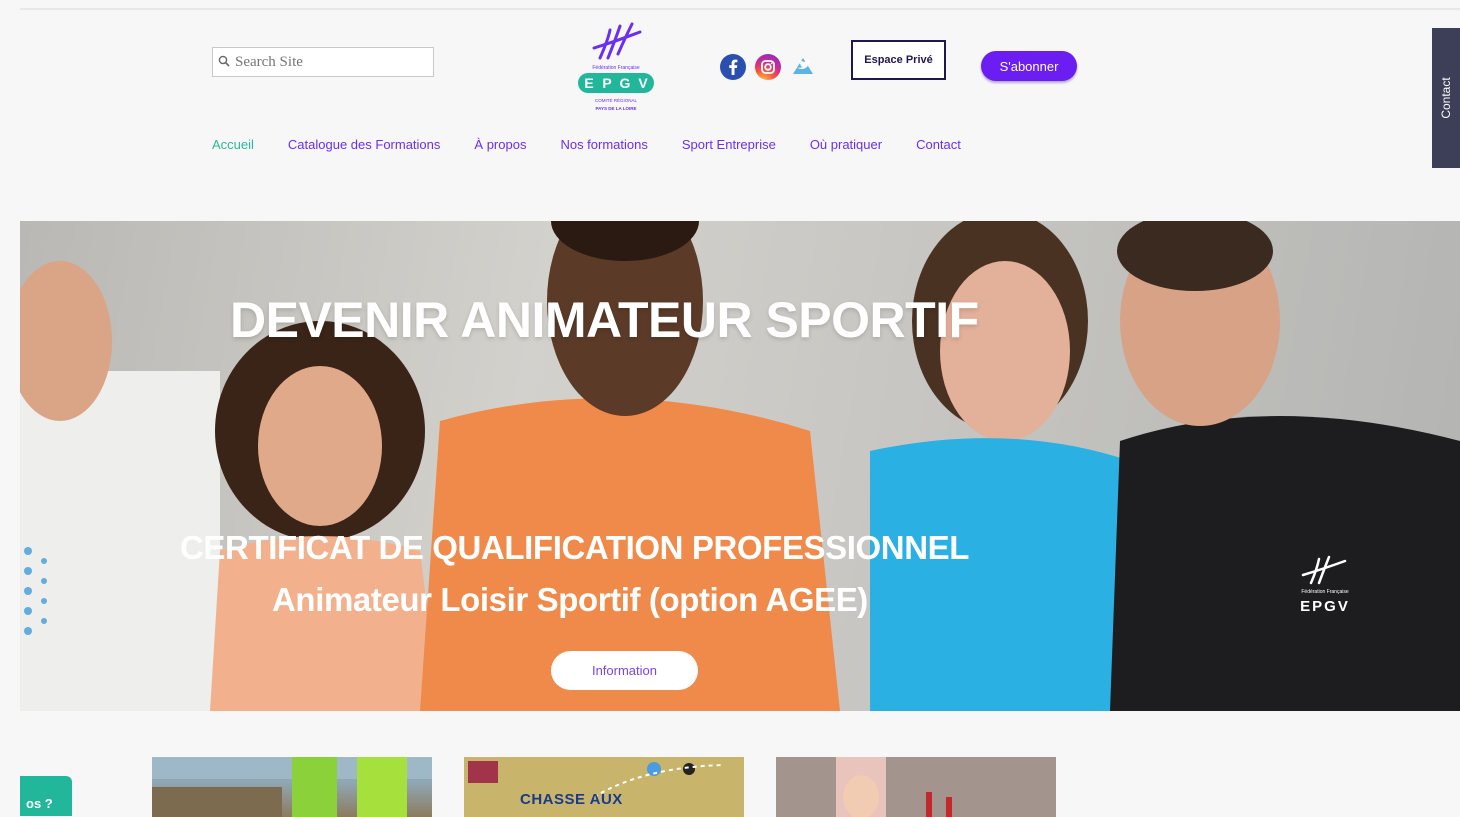 The width and height of the screenshot is (1460, 817). I want to click on subscribe-button: S'abonner, so click(1029, 66).